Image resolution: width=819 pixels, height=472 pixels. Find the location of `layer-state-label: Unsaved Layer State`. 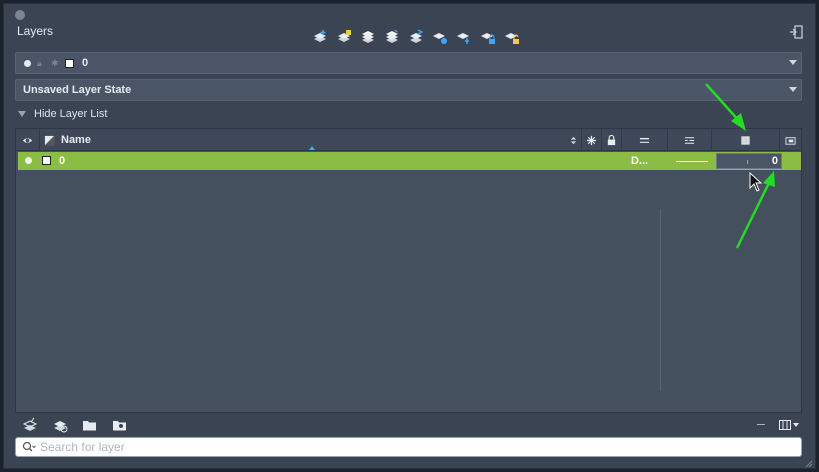

layer-state-label: Unsaved Layer State is located at coordinates (77, 90).